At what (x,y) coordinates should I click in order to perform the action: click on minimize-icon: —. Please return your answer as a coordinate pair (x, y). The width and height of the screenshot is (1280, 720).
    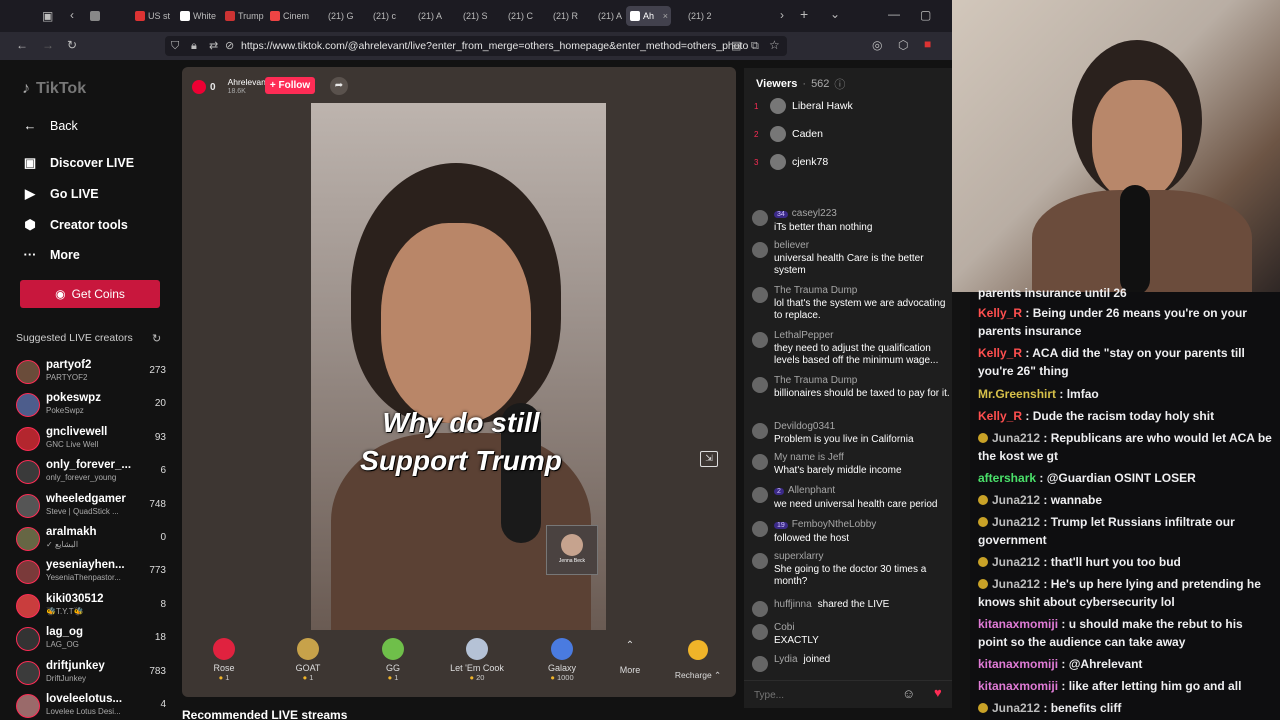
    Looking at the image, I should click on (894, 14).